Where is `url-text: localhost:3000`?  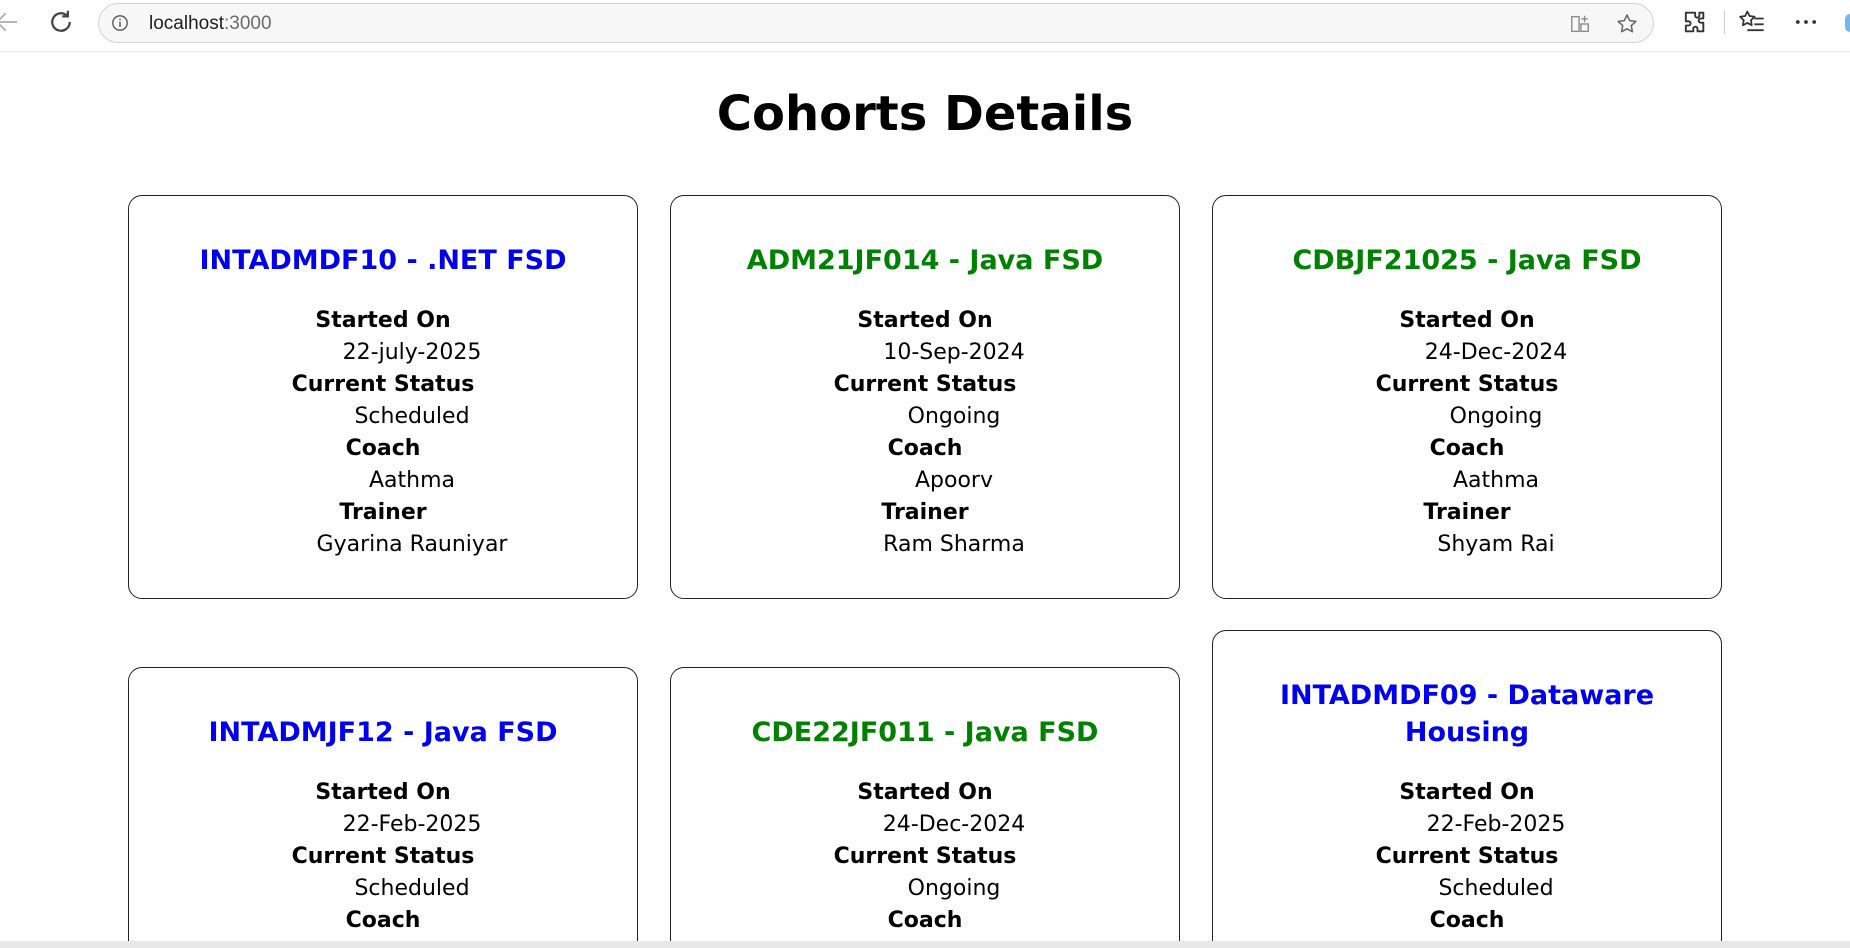
url-text: localhost:3000 is located at coordinates (210, 24).